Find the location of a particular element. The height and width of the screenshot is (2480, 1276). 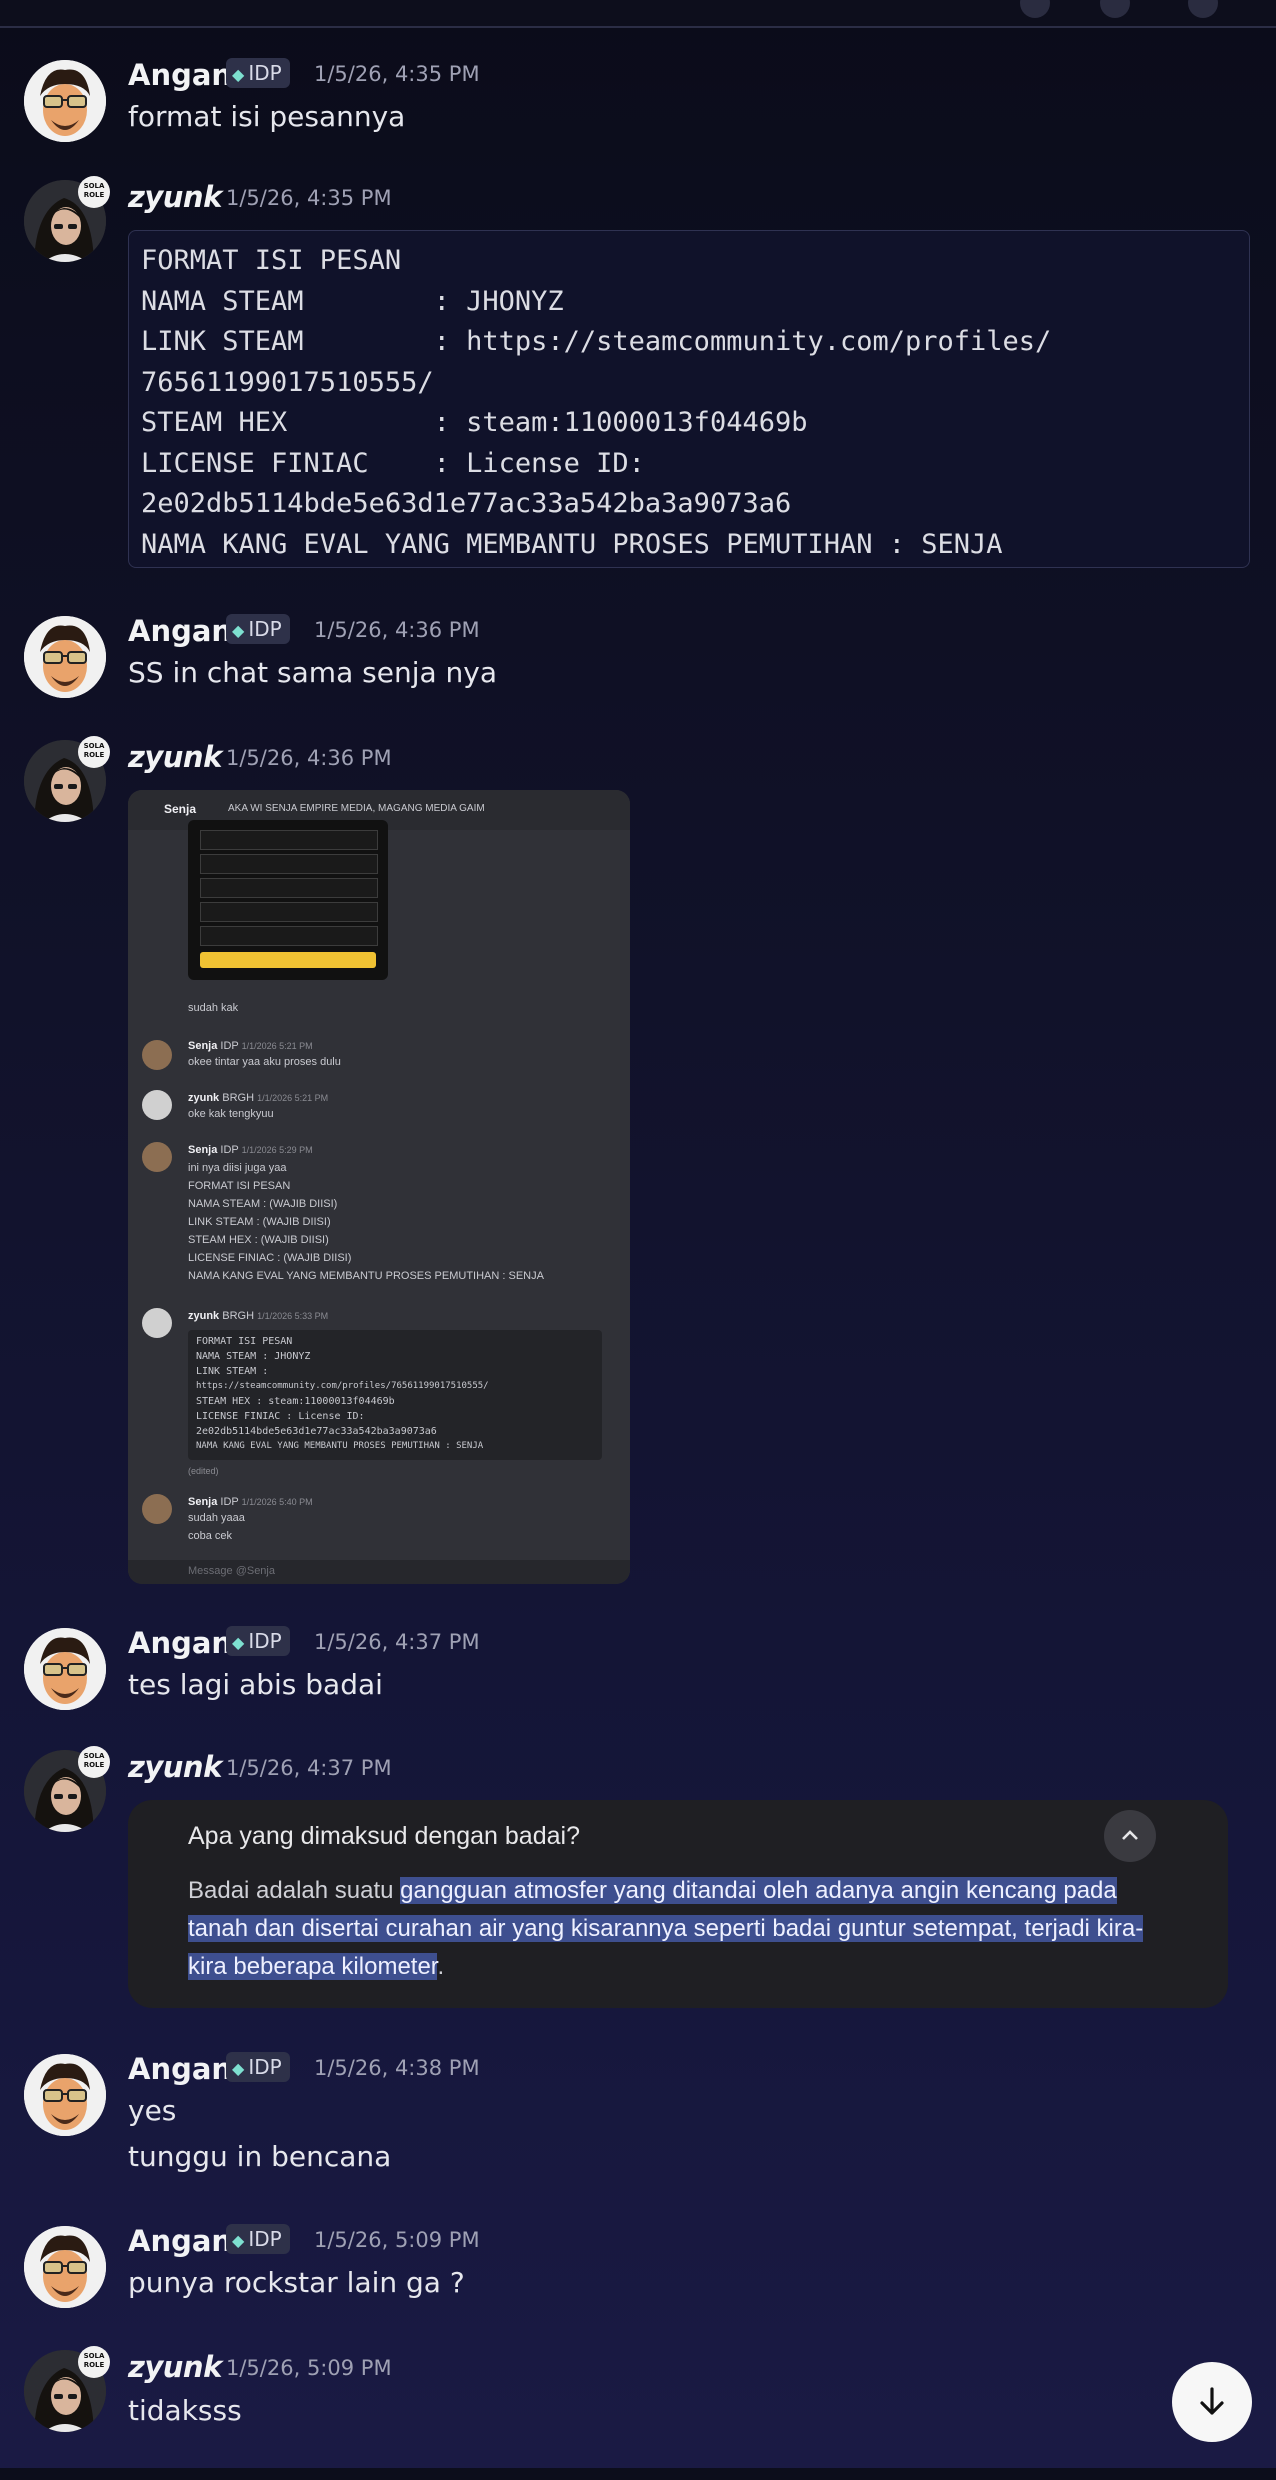

message-text: yes is located at coordinates (152, 2110).